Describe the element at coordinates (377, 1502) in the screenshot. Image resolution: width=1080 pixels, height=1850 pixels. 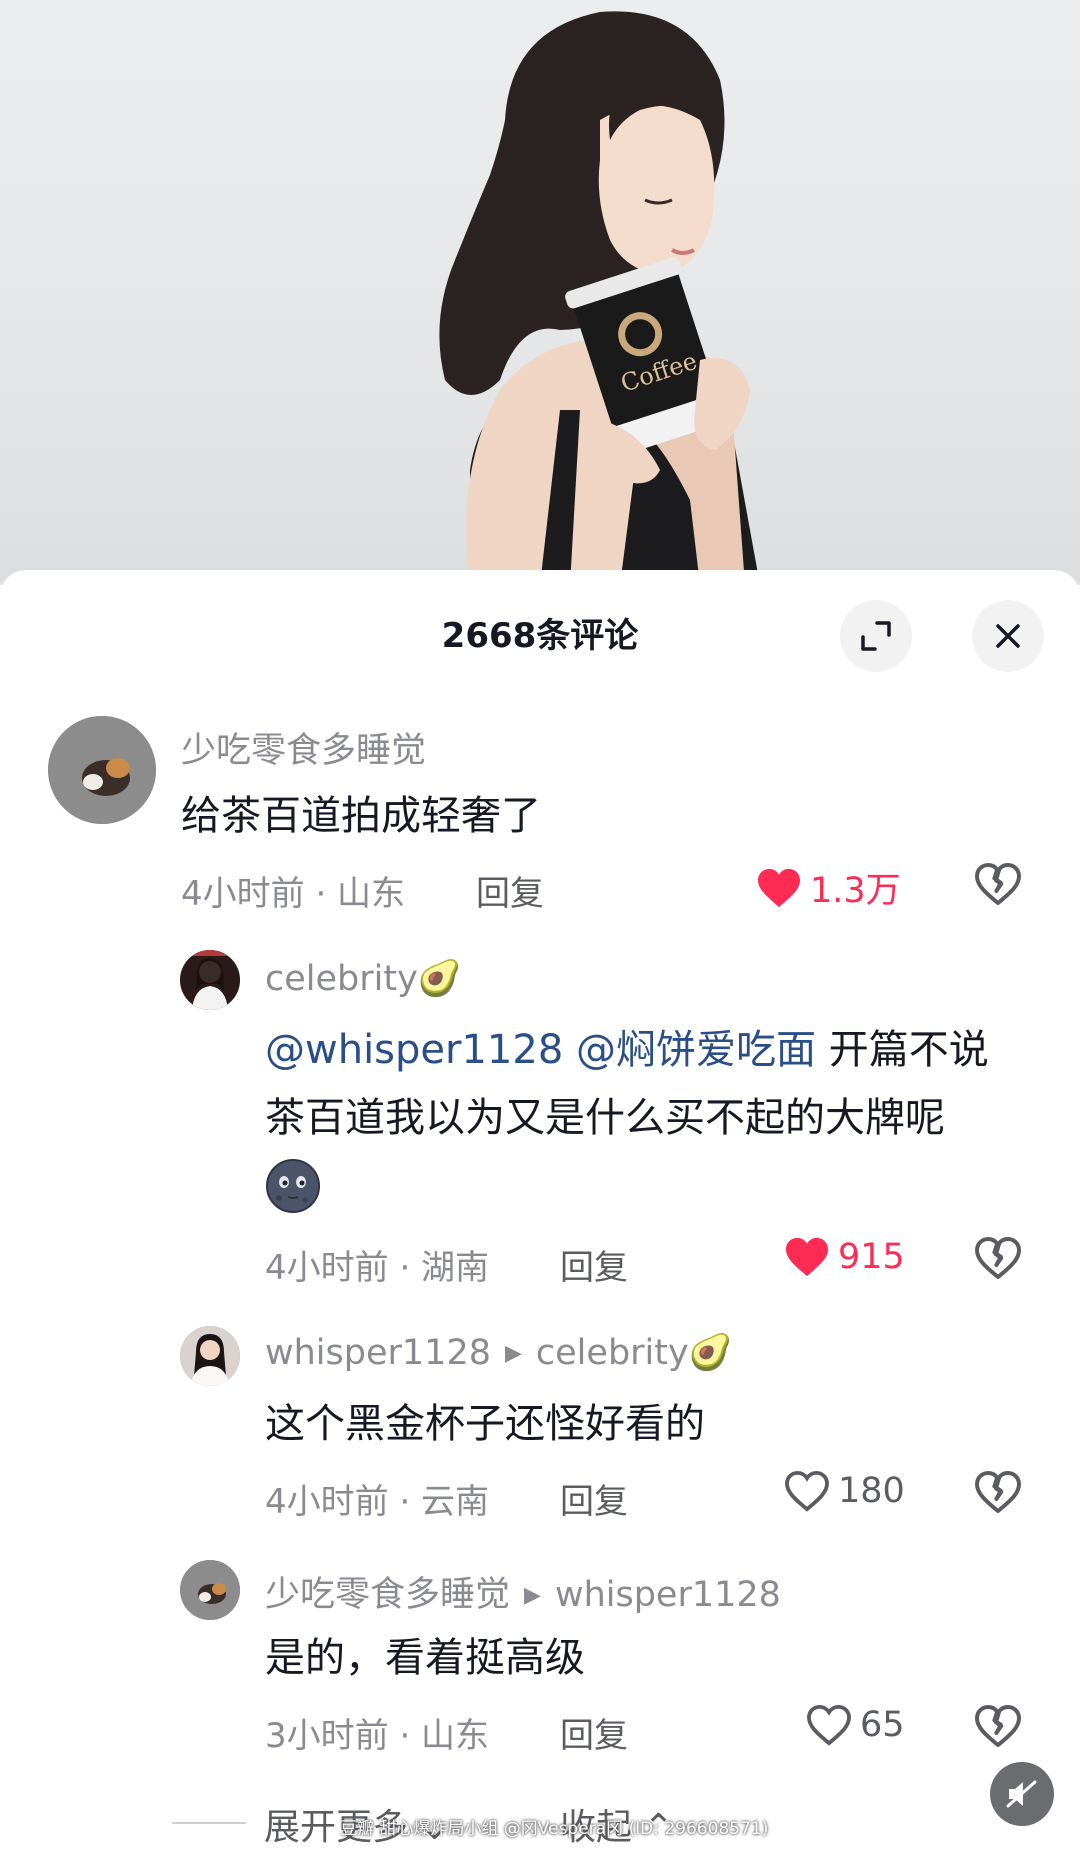
I see `comment-time-location: 4小时前 · 云南` at that location.